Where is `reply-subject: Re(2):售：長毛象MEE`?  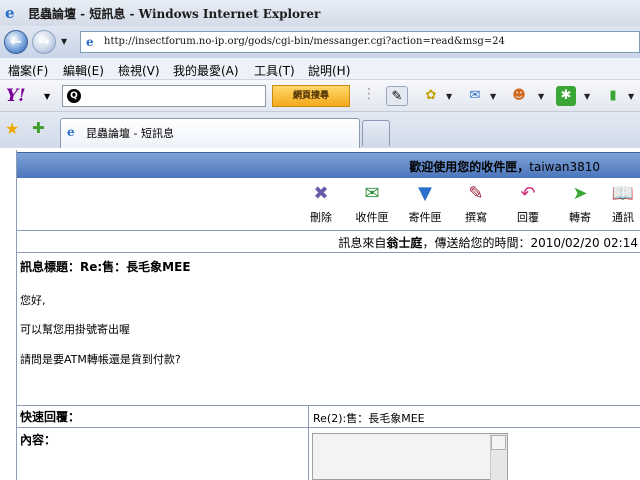 reply-subject: Re(2):售：長毛象MEE is located at coordinates (369, 418).